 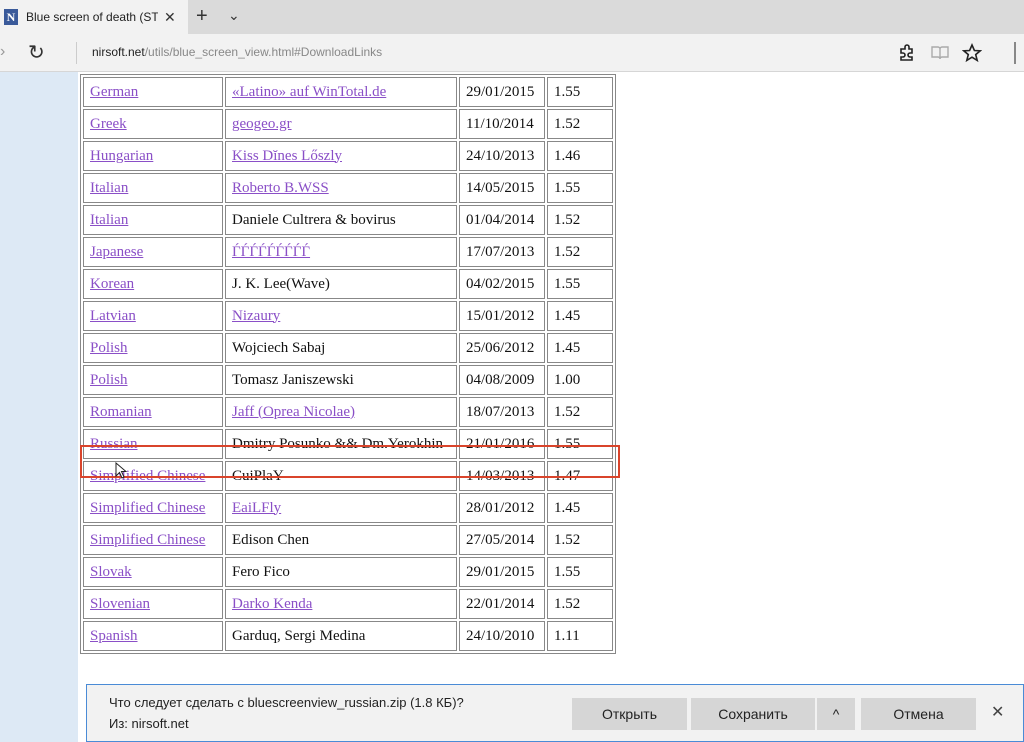 I want to click on table-row: Hungarian Kiss Dĭnes Lőszly 24/10/2013 1.46, so click(x=348, y=156).